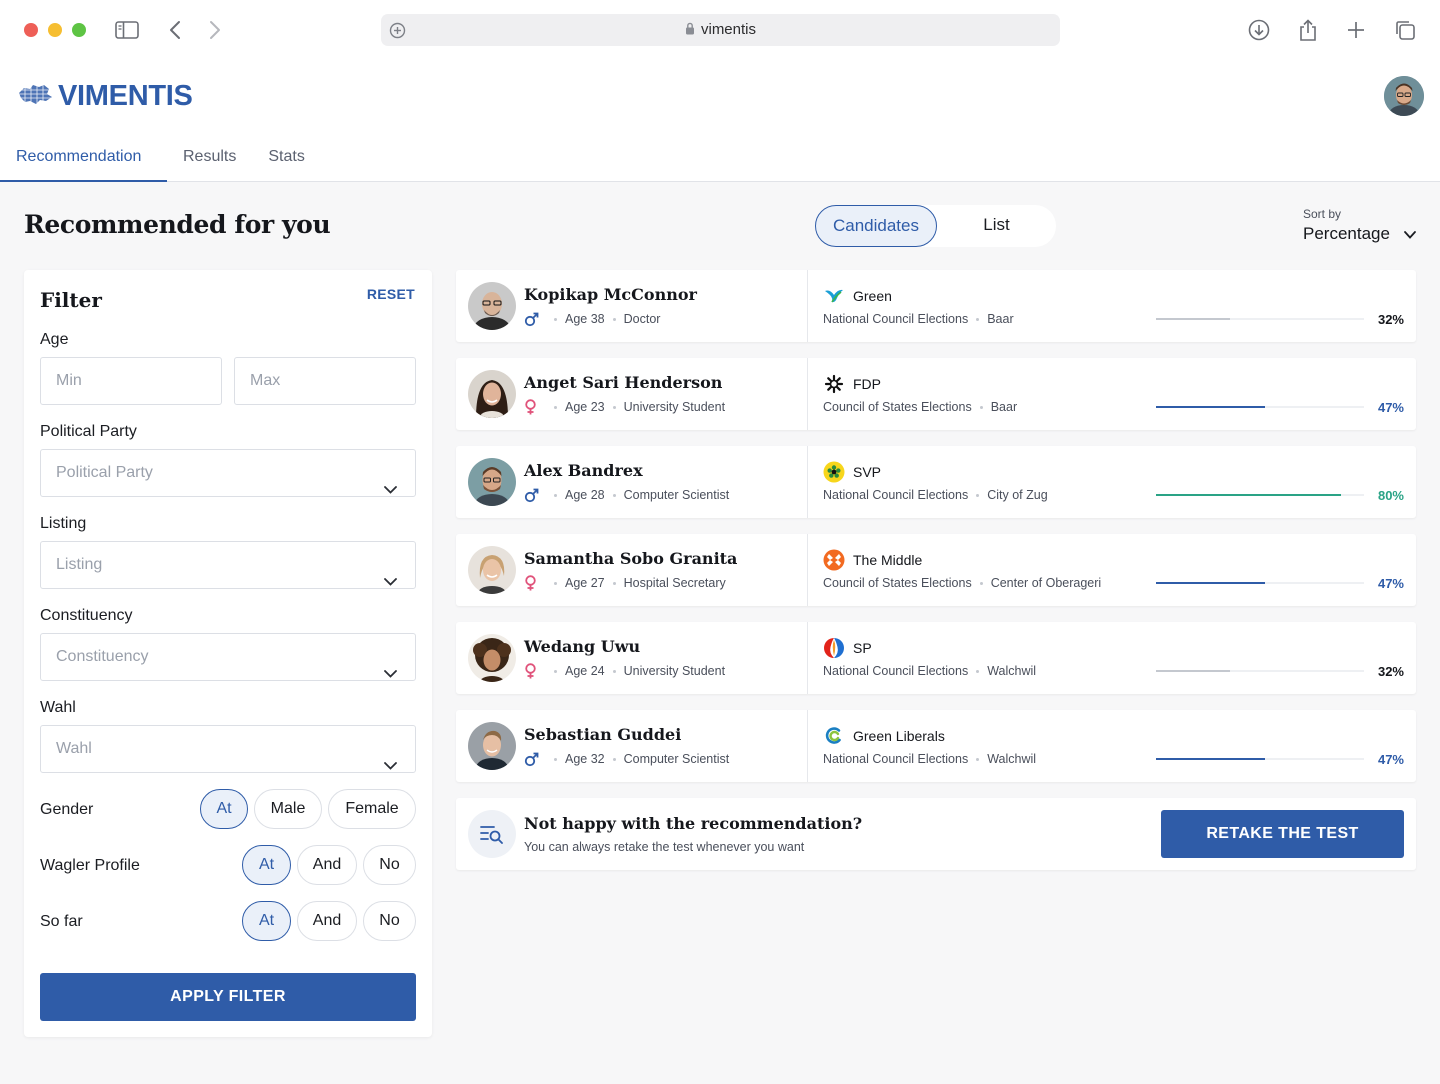 Image resolution: width=1440 pixels, height=1084 pixels. Describe the element at coordinates (1405, 30) in the screenshot. I see `tabs-overview-icon` at that location.